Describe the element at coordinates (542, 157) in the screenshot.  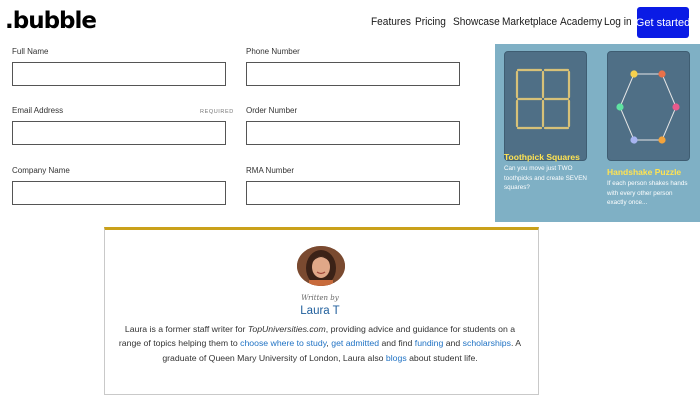
I see `toothpick-squares-title: Toothpick Squares` at that location.